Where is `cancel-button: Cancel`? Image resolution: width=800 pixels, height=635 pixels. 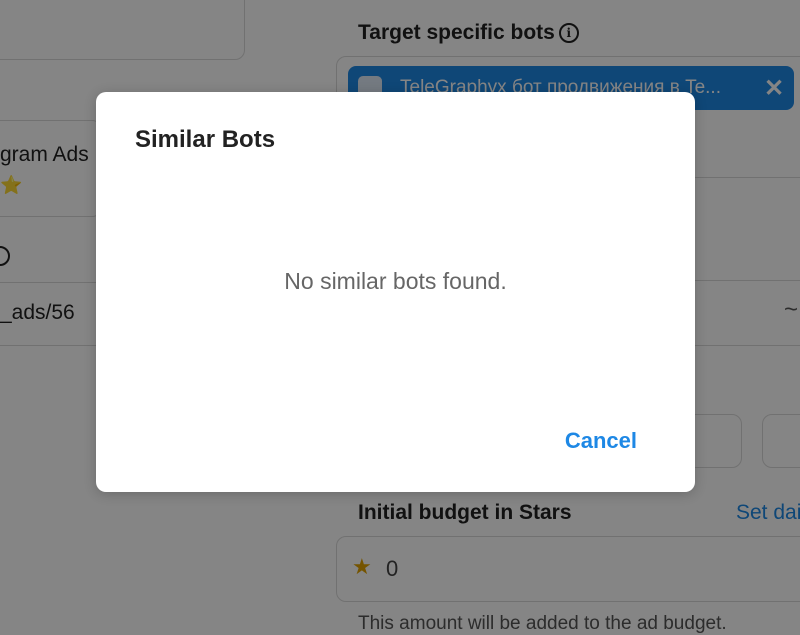
cancel-button: Cancel is located at coordinates (601, 441).